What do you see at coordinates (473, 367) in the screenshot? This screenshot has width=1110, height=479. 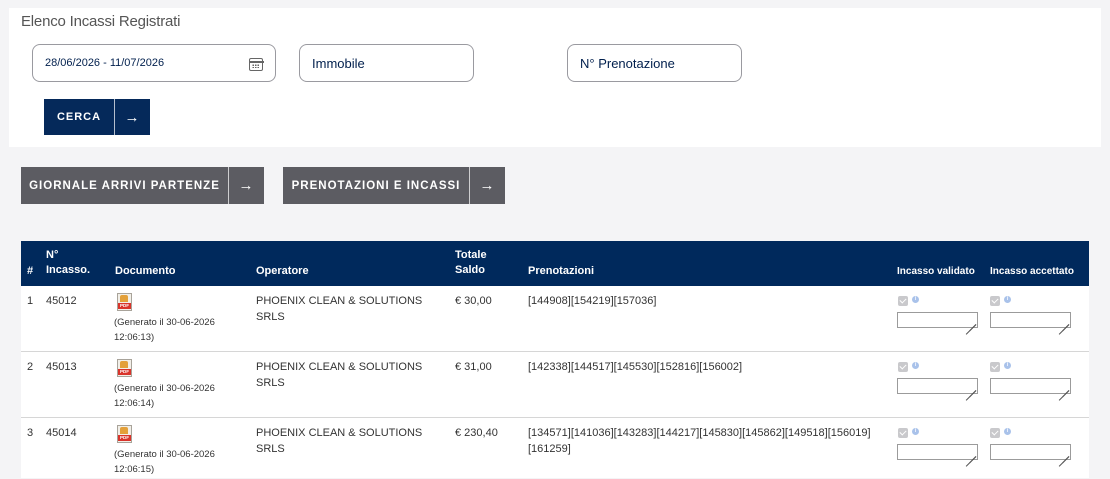 I see `row-saldo: € 31,00` at bounding box center [473, 367].